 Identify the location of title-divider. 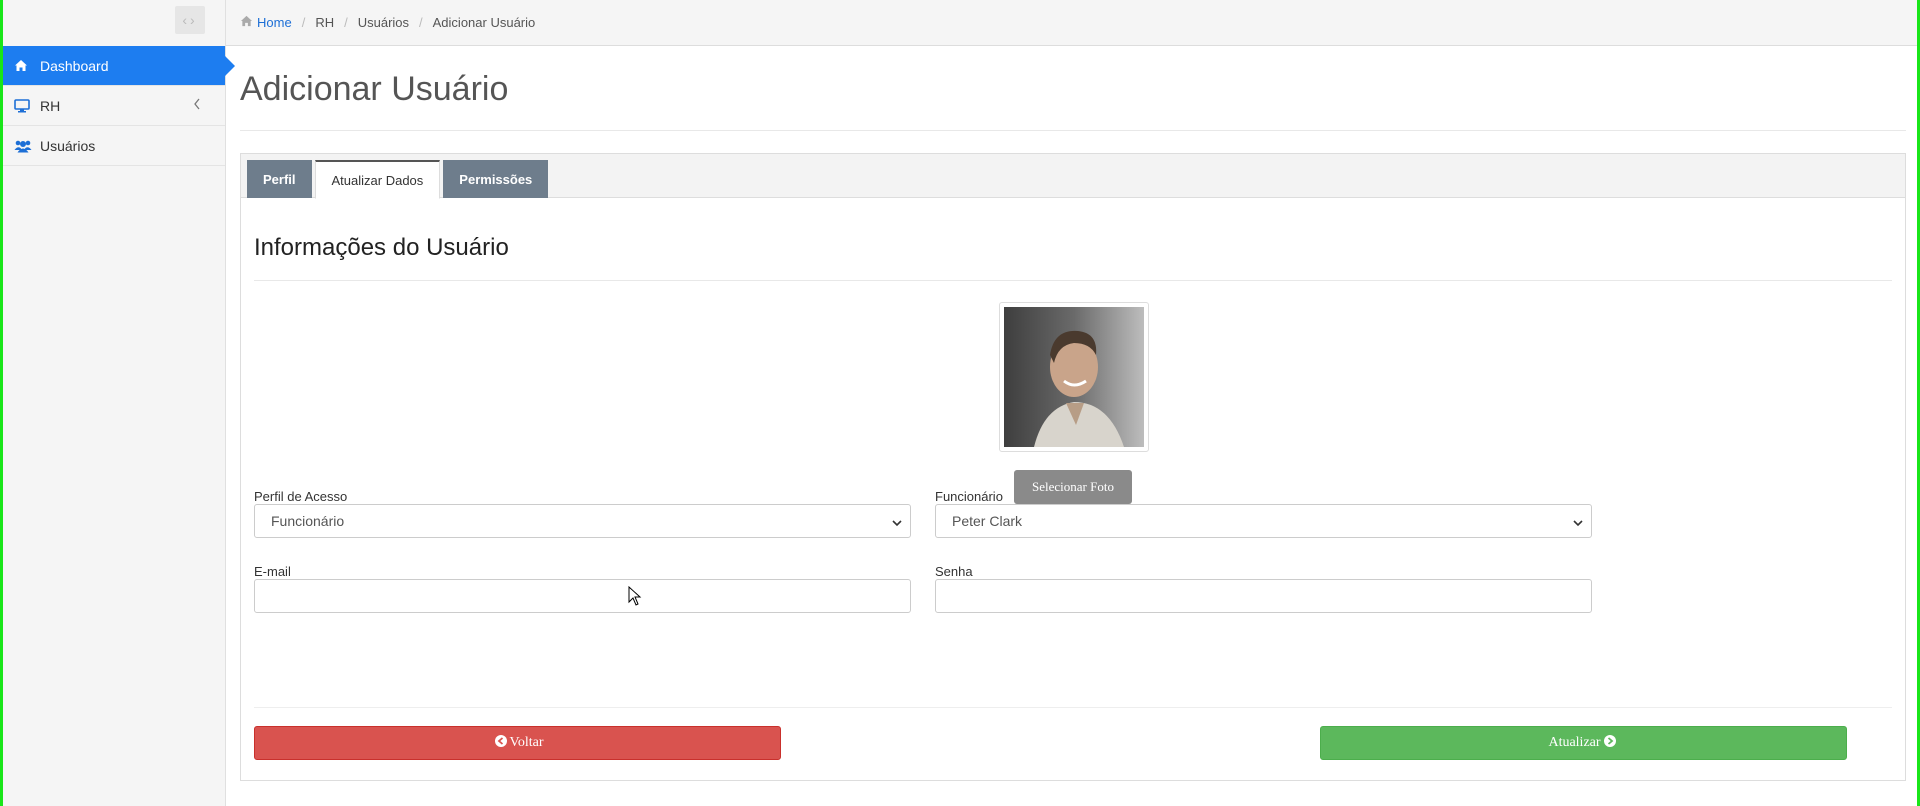
(1073, 130).